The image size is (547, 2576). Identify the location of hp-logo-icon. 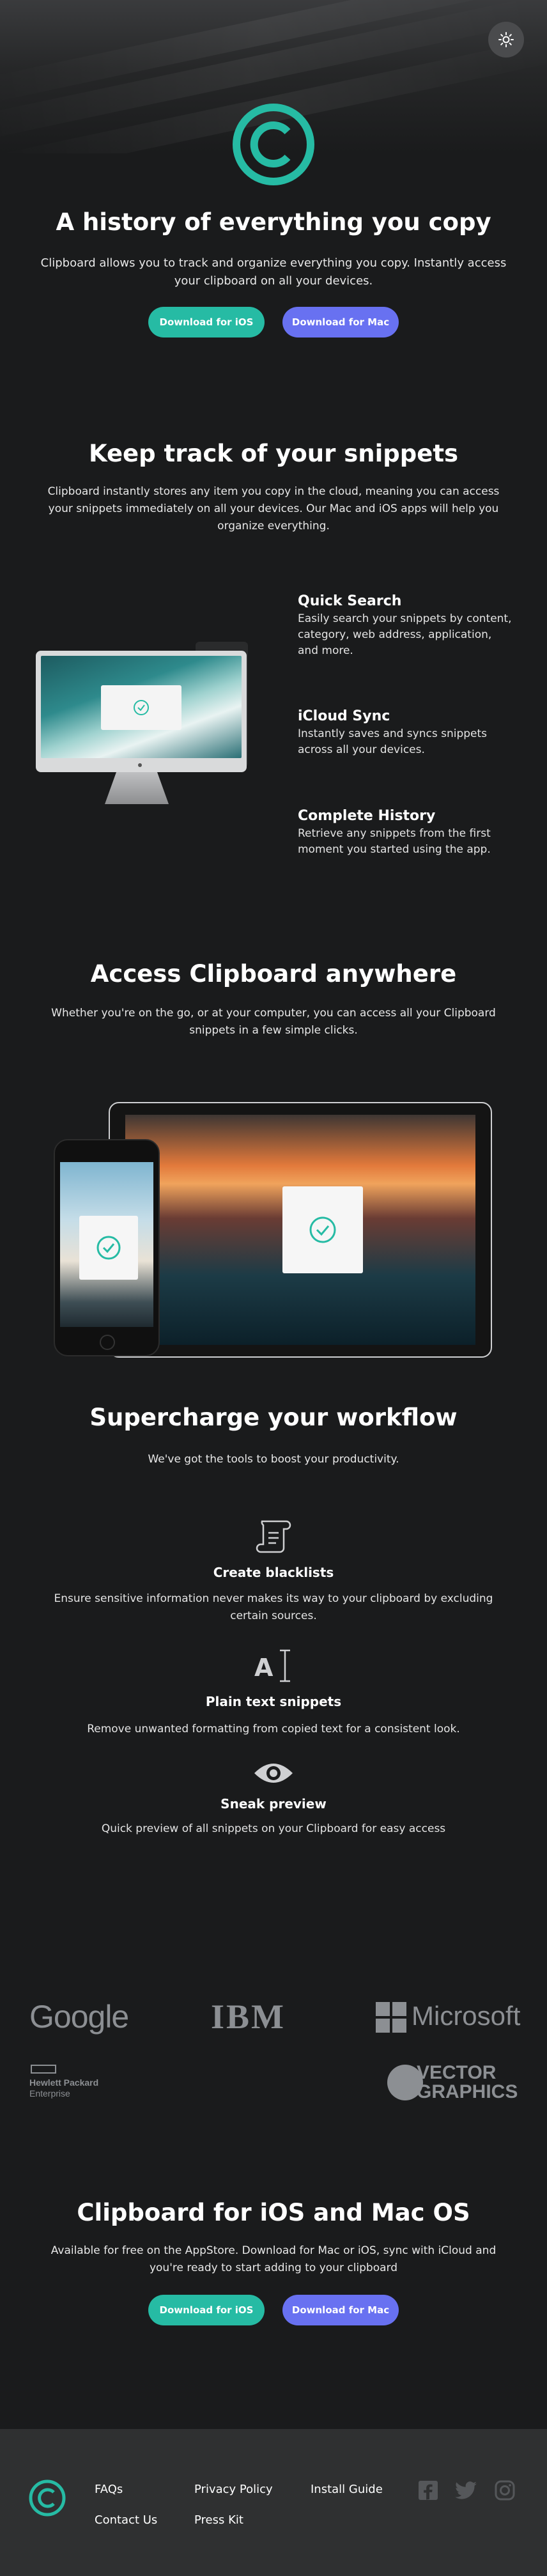
(43, 2069).